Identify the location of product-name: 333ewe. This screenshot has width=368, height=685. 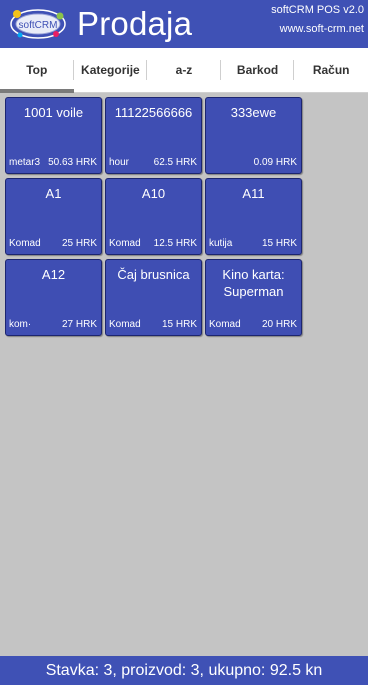
(253, 112).